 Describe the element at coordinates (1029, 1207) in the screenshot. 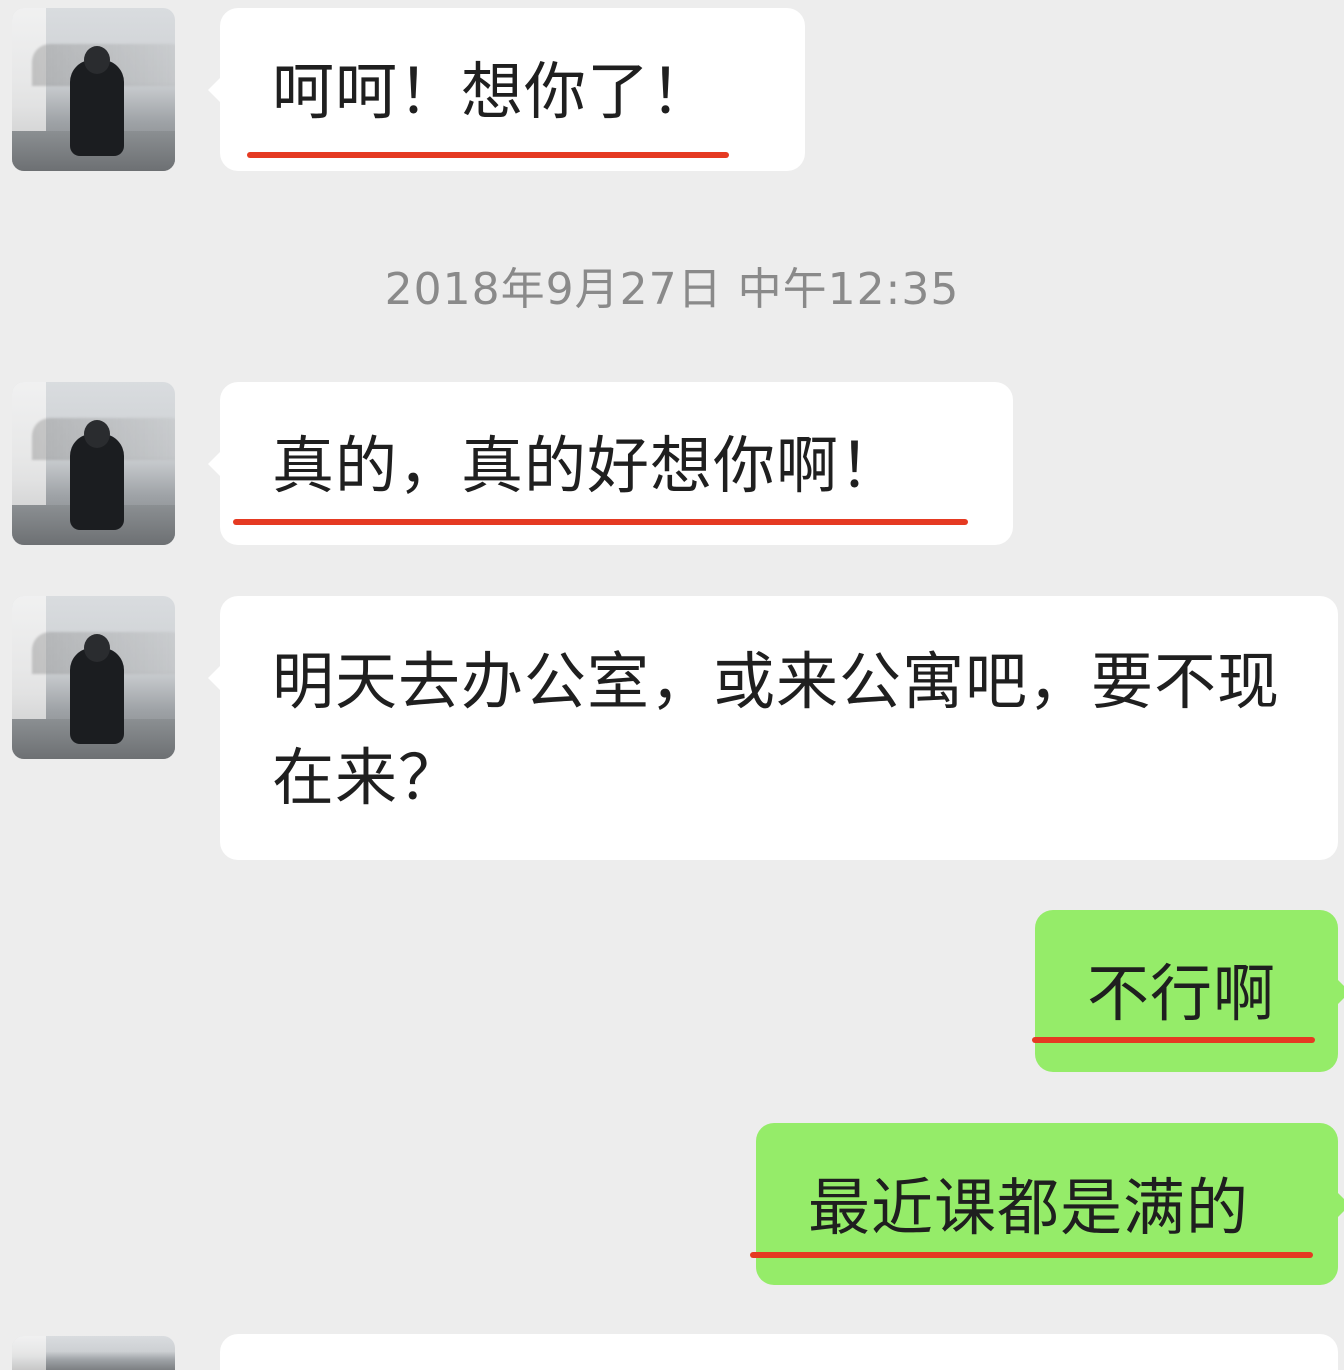

I see `message-text: 最近课都是满的` at that location.